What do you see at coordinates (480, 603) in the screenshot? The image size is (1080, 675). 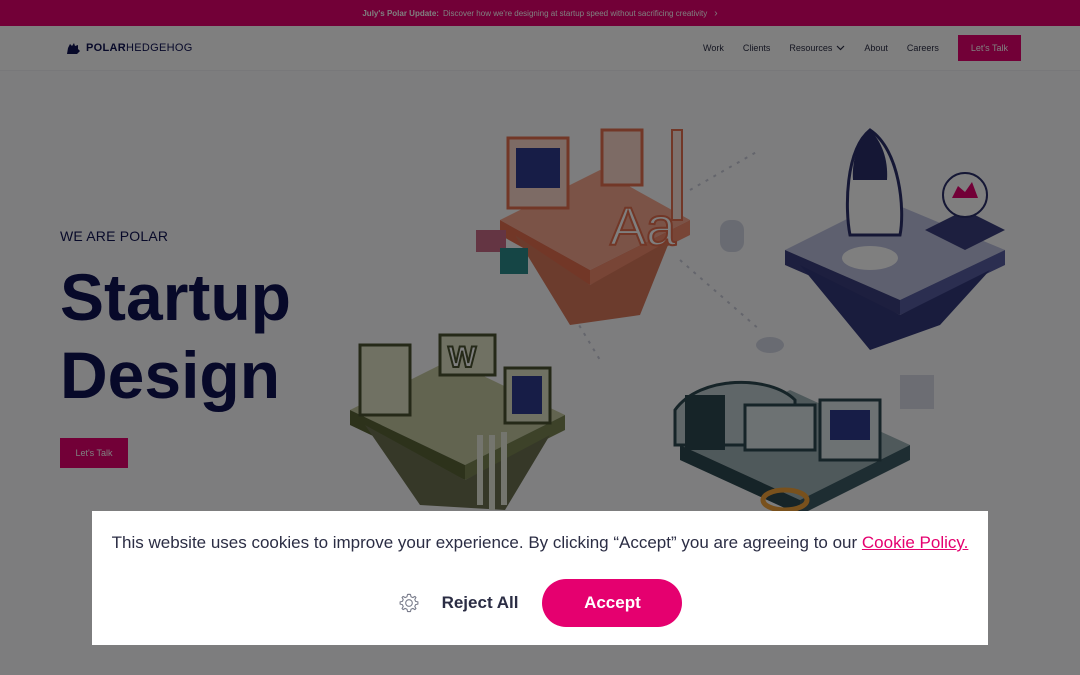 I see `reject-all-button: Reject All` at bounding box center [480, 603].